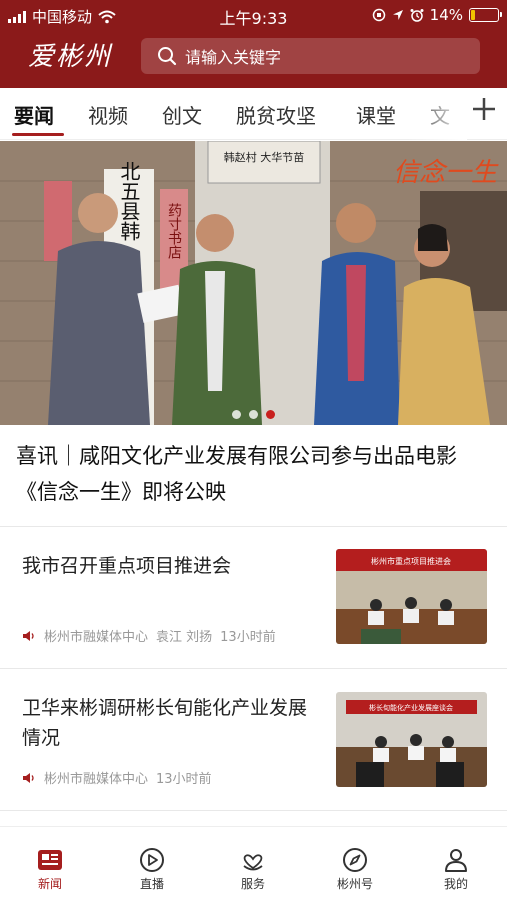 Image resolution: width=507 pixels, height=900 pixels. Describe the element at coordinates (411, 707) in the screenshot. I see `svg-text: 彬长旬能化产业发展座谈会` at that location.